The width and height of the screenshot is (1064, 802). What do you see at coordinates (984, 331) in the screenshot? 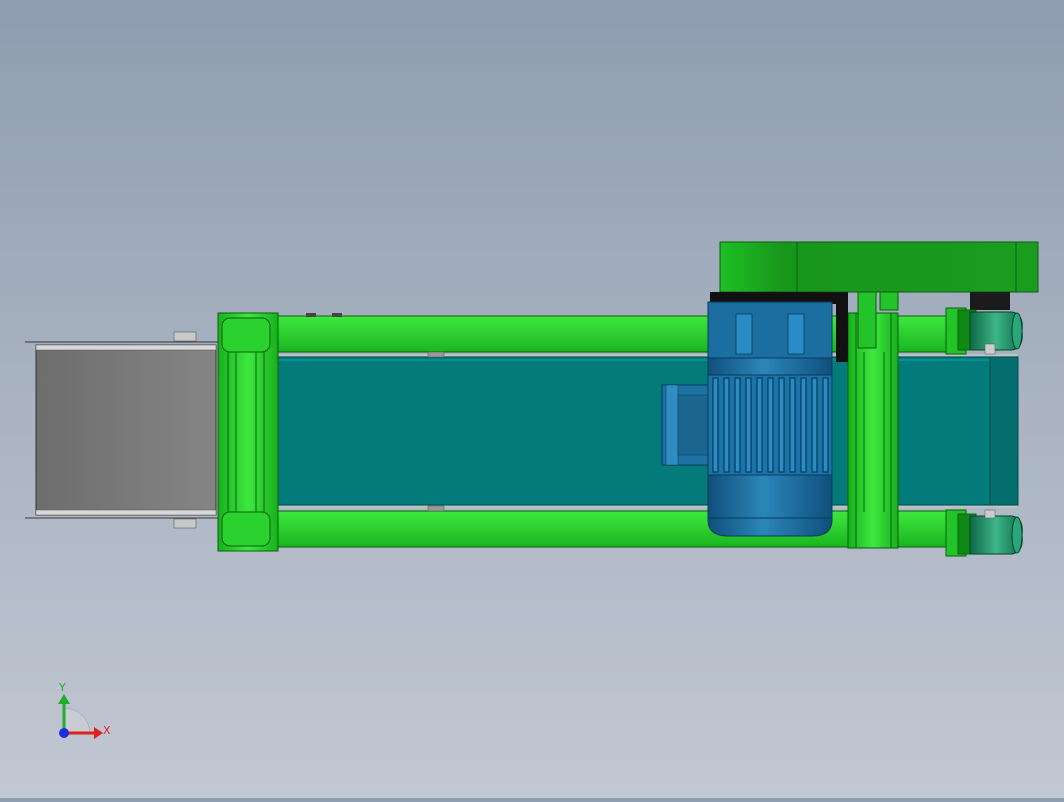
I see `head-pulley-top` at bounding box center [984, 331].